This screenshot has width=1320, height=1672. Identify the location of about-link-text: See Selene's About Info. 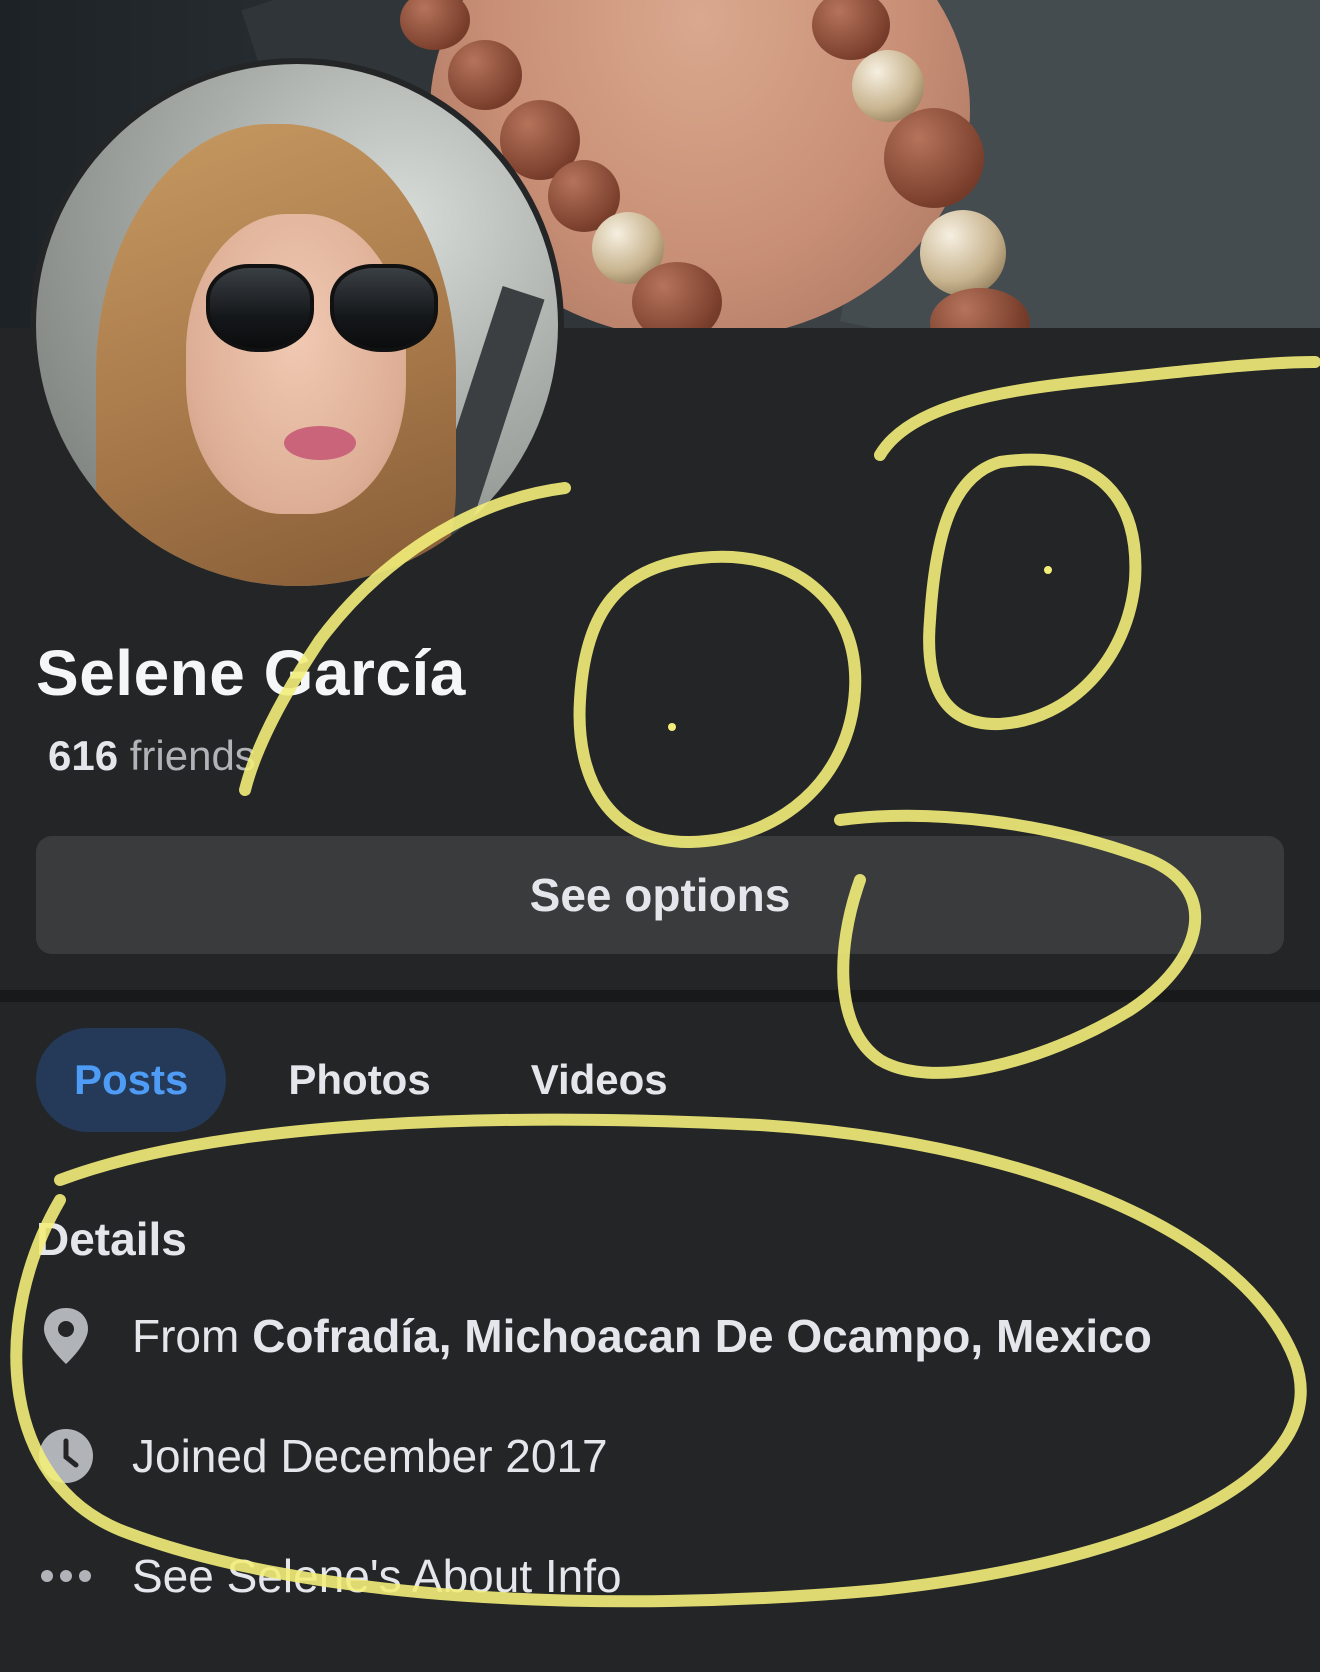
(377, 1576).